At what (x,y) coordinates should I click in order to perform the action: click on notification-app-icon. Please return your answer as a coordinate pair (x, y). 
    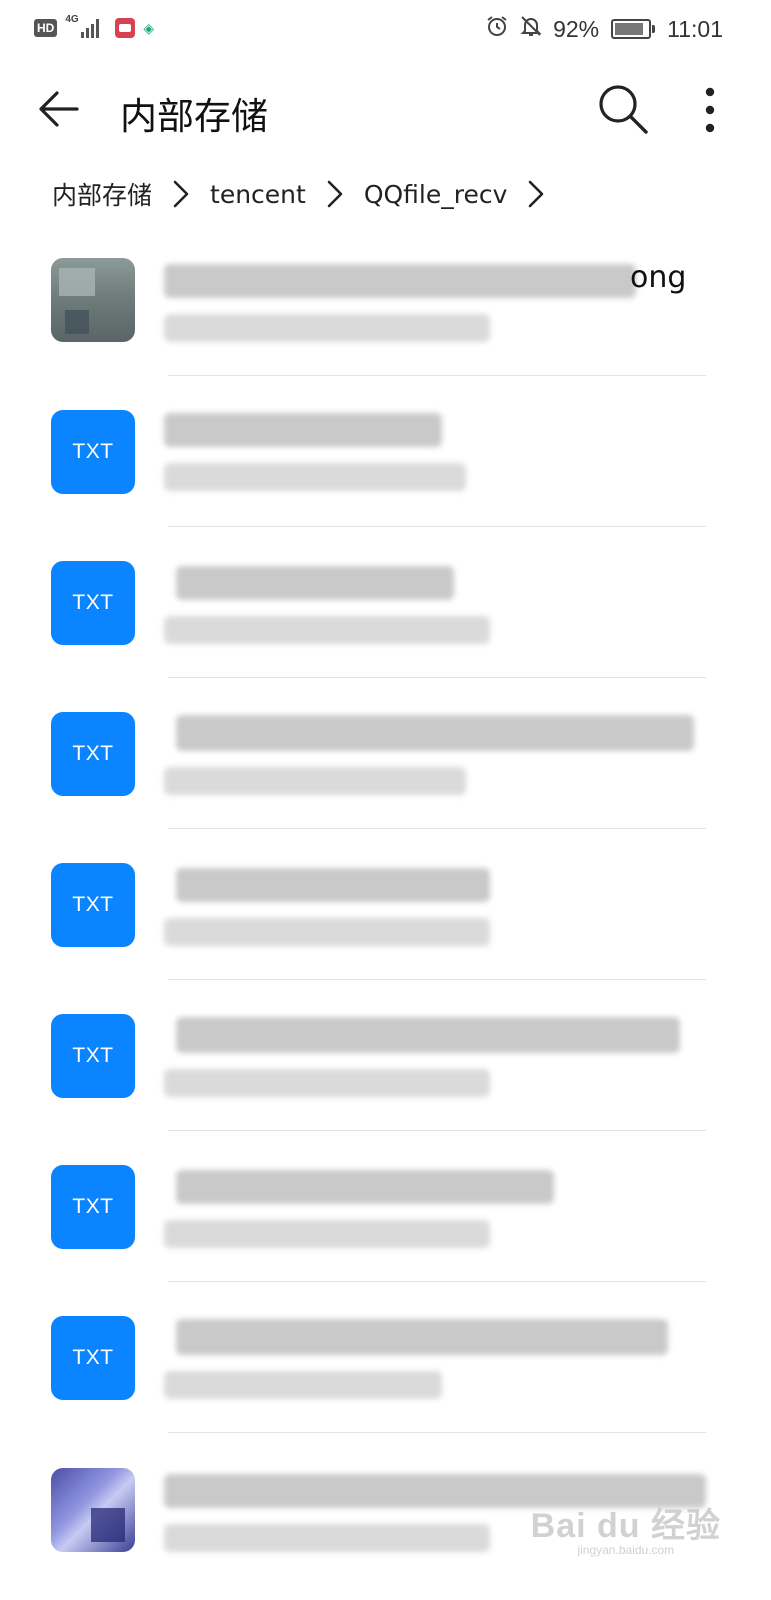
    Looking at the image, I should click on (125, 28).